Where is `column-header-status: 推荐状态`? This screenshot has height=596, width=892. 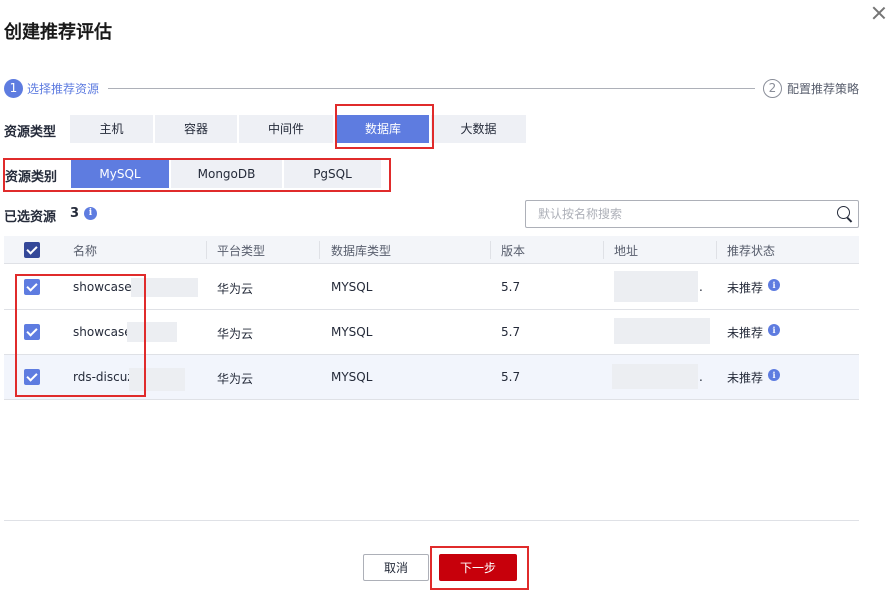 column-header-status: 推荐状态 is located at coordinates (751, 250).